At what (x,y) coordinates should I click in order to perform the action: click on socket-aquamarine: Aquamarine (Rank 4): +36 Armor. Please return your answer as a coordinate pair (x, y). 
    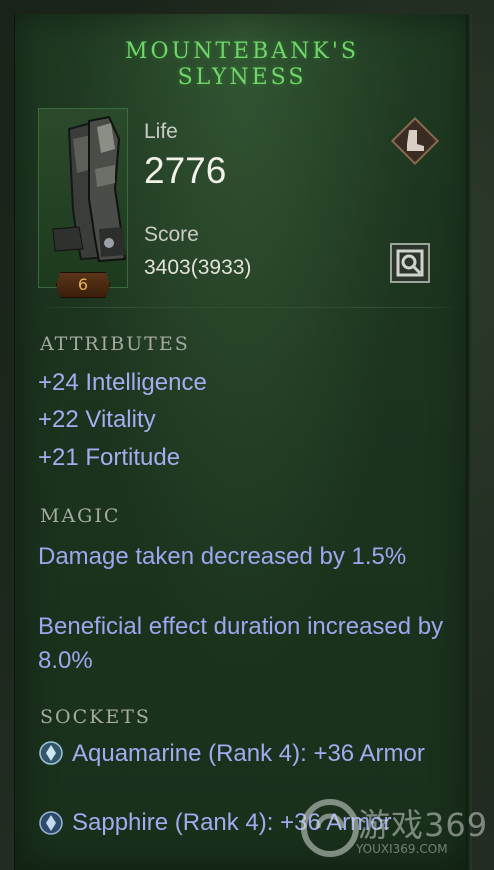
    Looking at the image, I should click on (248, 753).